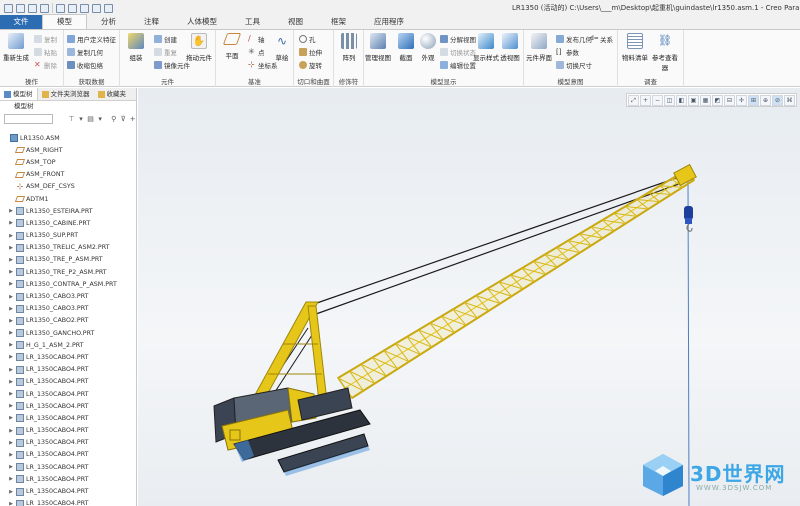  What do you see at coordinates (458, 65) in the screenshot?
I see `edit-position-button: 编辑位置` at bounding box center [458, 65].